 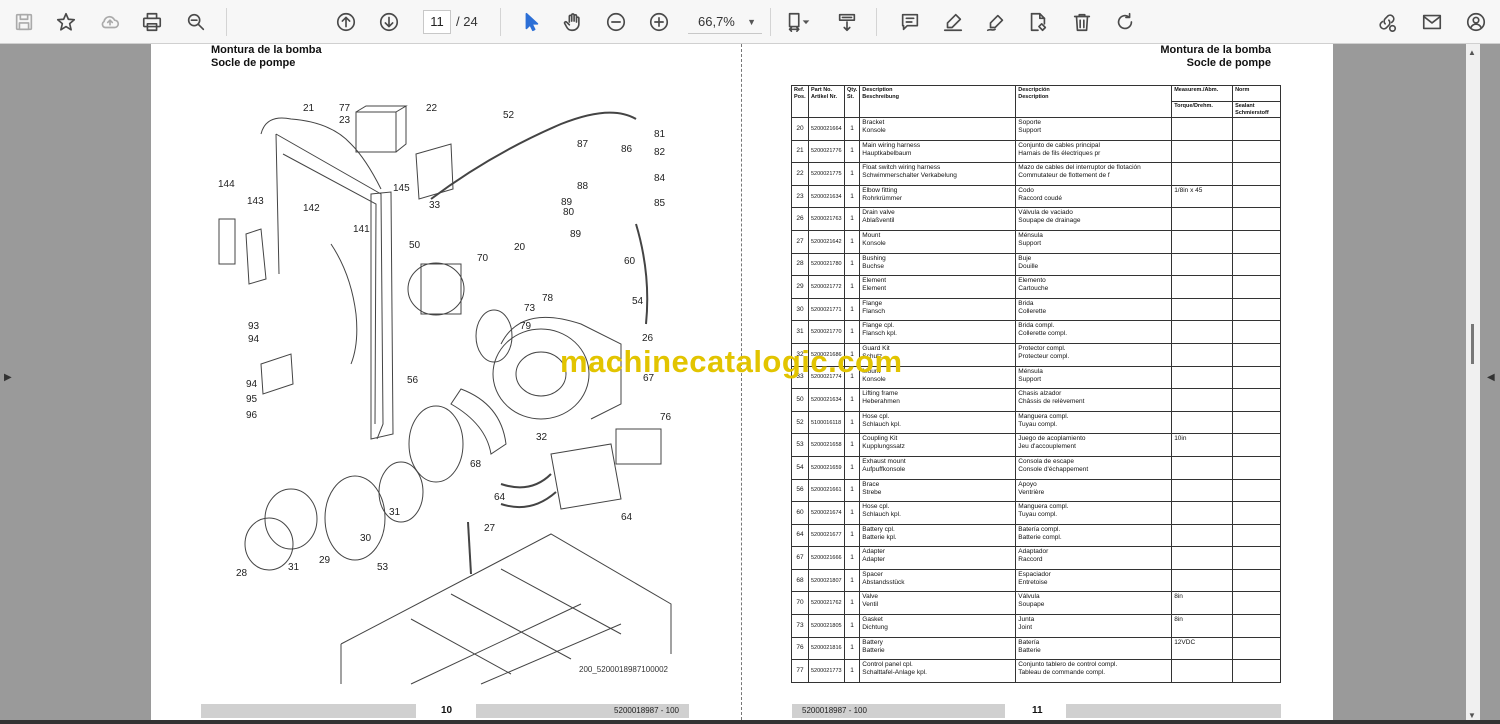 I want to click on cell-ref: 28, so click(x=800, y=264).